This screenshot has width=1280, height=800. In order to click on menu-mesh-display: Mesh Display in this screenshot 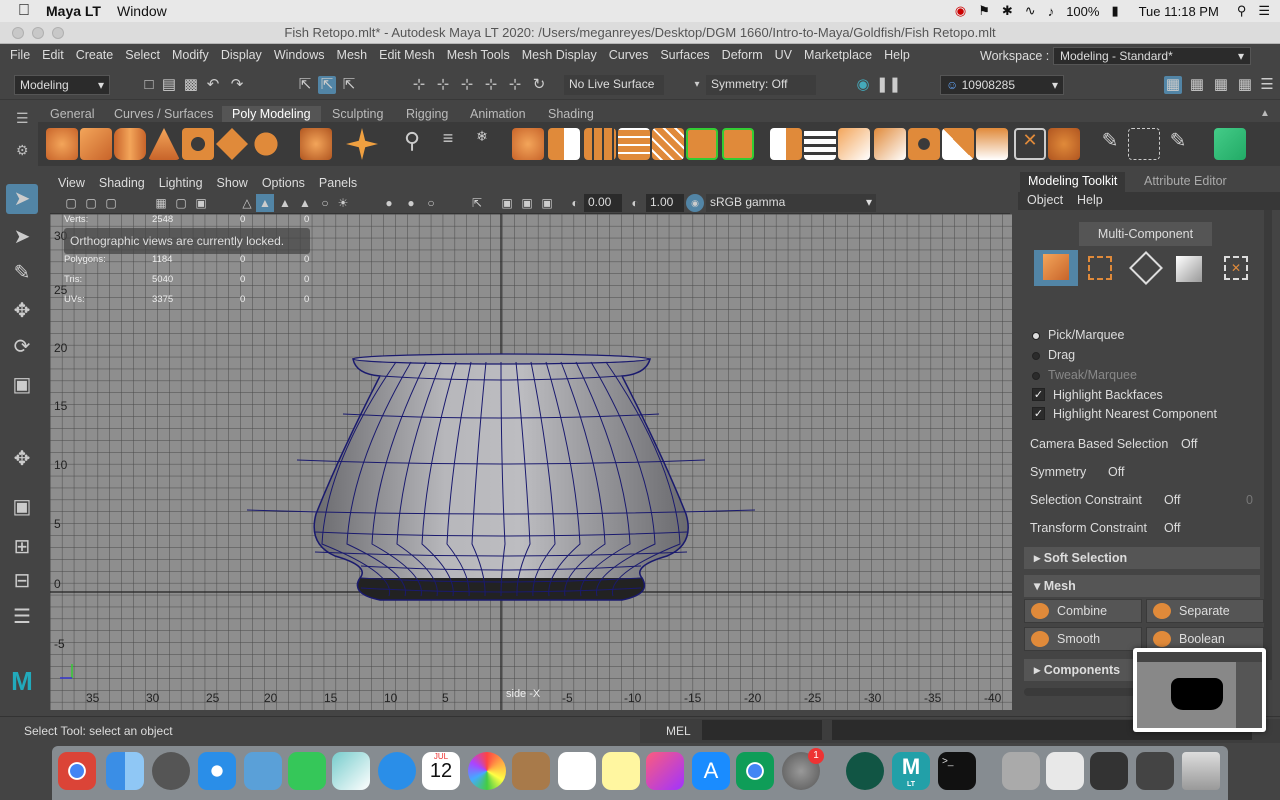, I will do `click(559, 55)`.